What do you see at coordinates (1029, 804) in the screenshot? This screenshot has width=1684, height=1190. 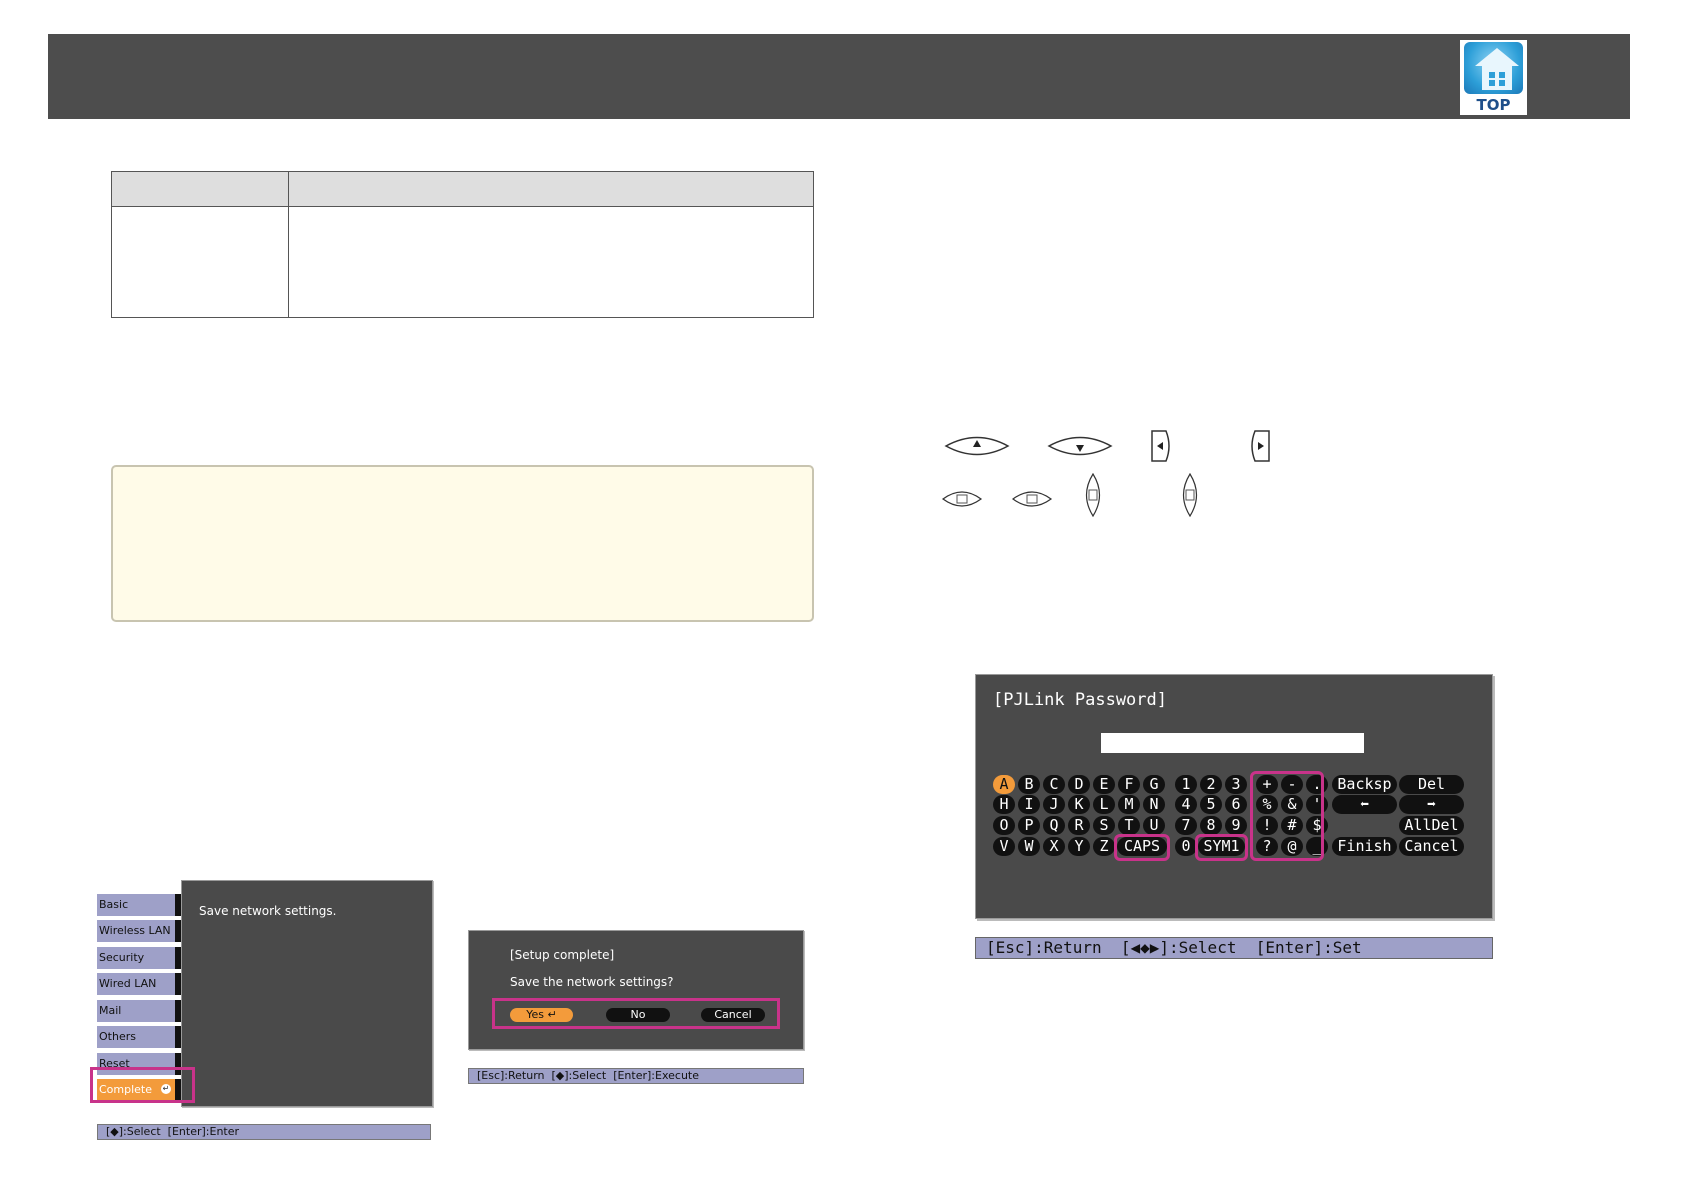 I see `key-2-2: I` at bounding box center [1029, 804].